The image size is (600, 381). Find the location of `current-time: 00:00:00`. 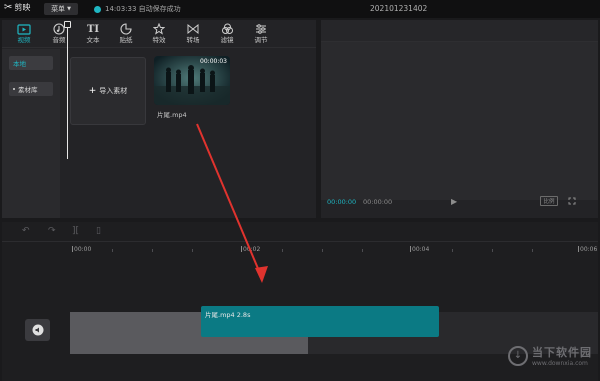

current-time: 00:00:00 is located at coordinates (342, 202).